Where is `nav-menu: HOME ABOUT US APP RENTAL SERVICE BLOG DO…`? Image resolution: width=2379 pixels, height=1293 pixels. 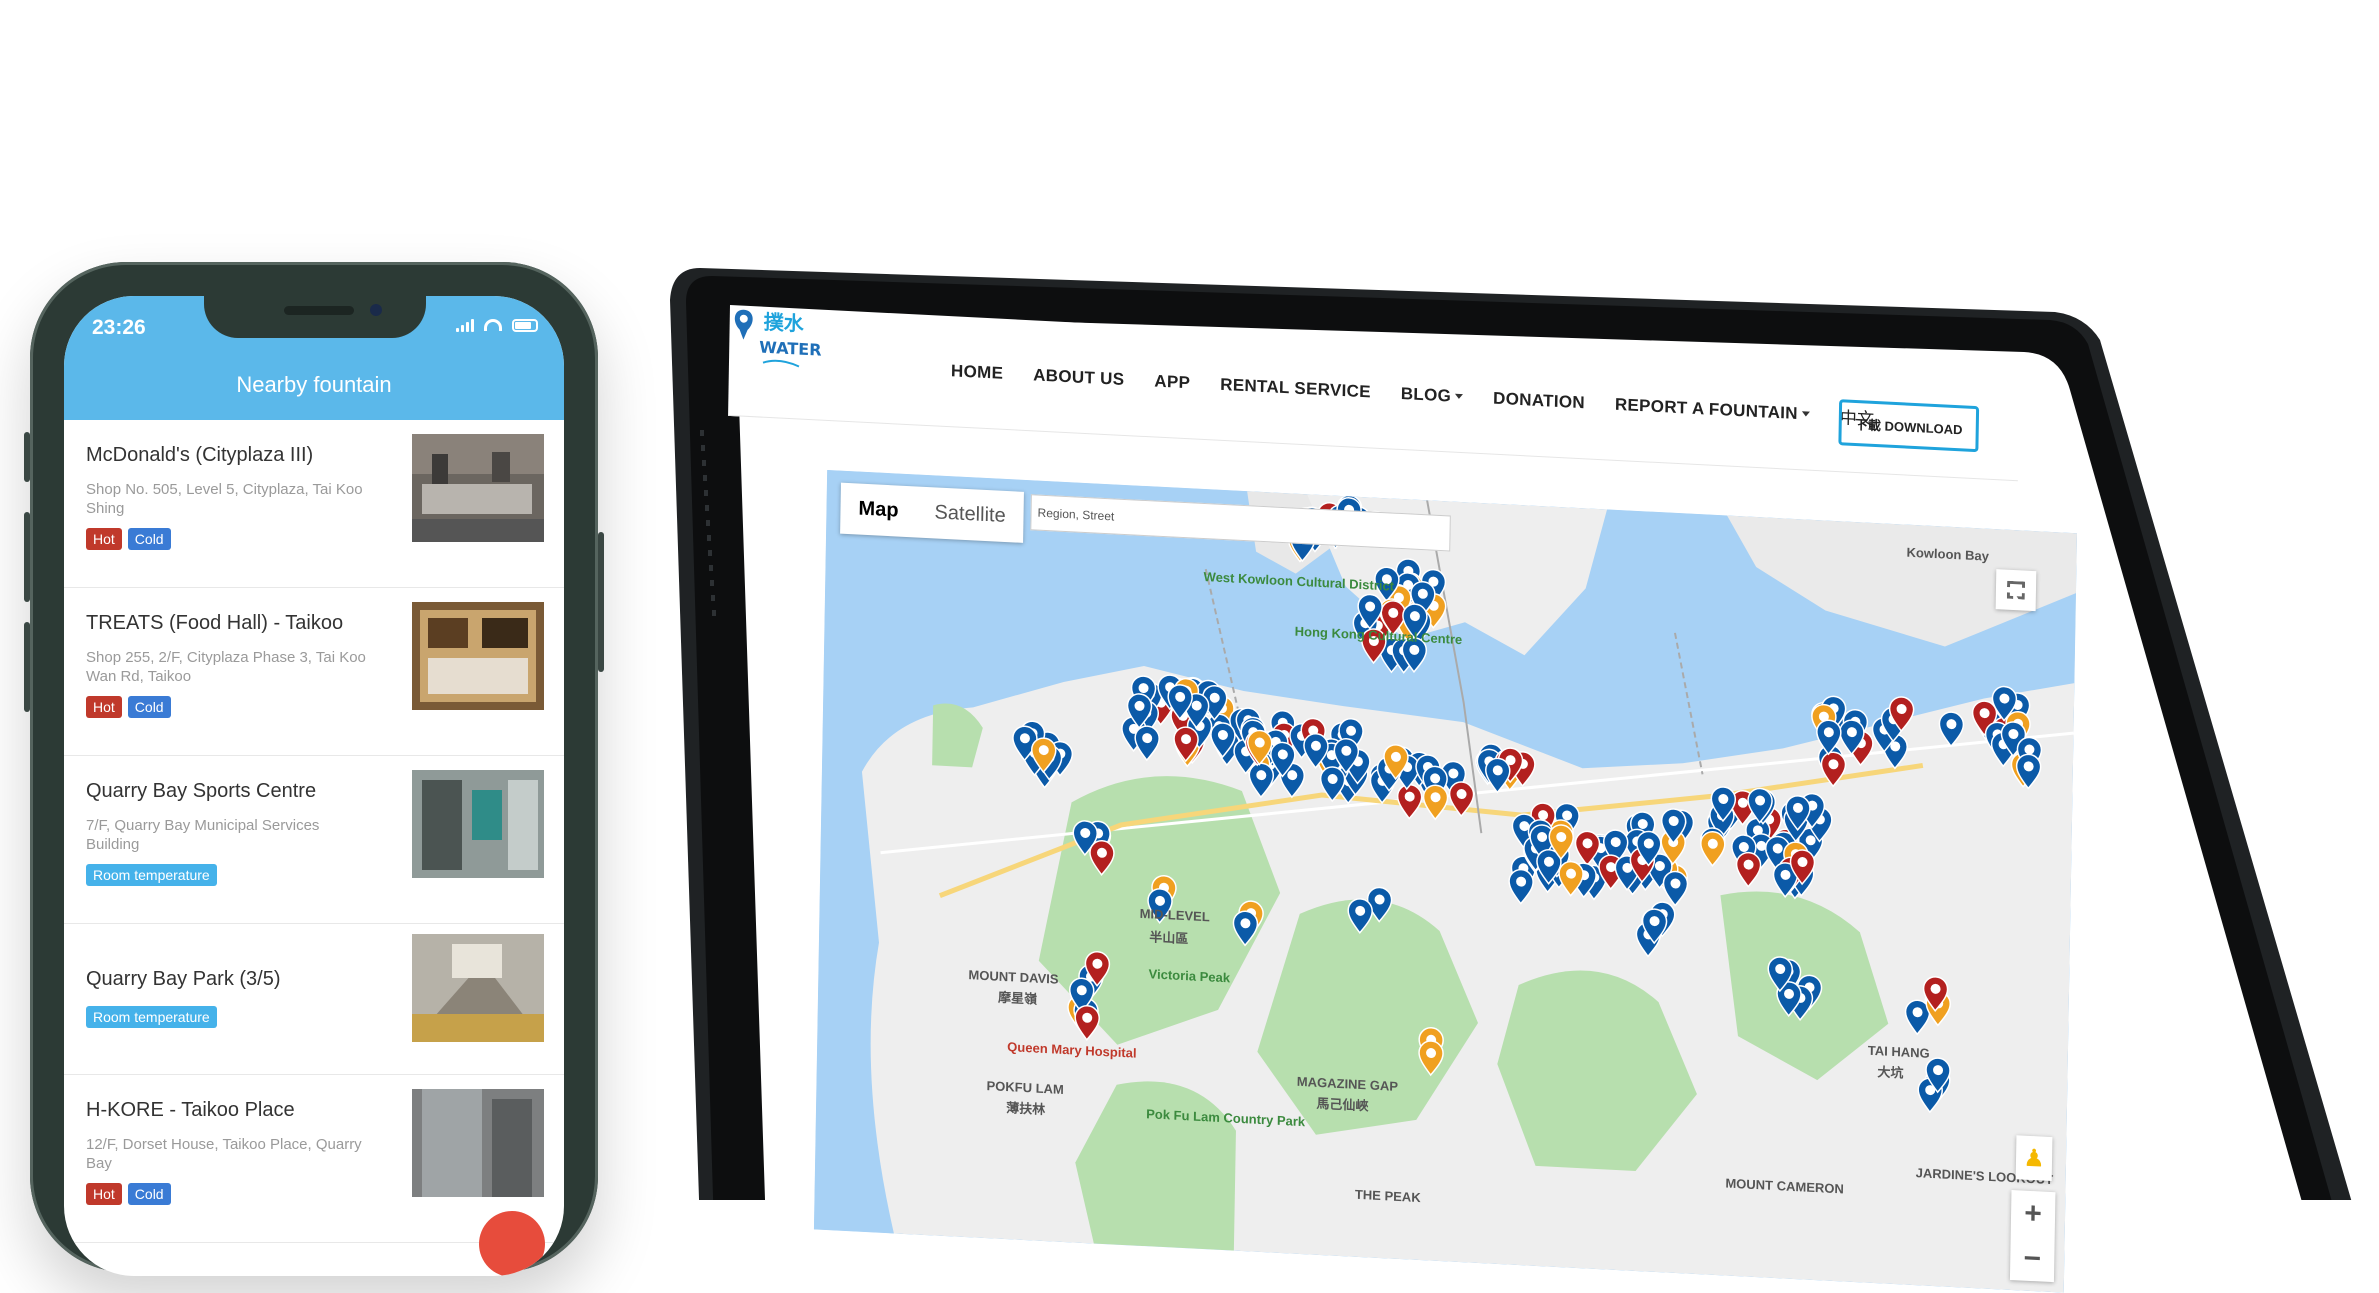 nav-menu: HOME ABOUT US APP RENTAL SERVICE BLOG DO… is located at coordinates (1428, 394).